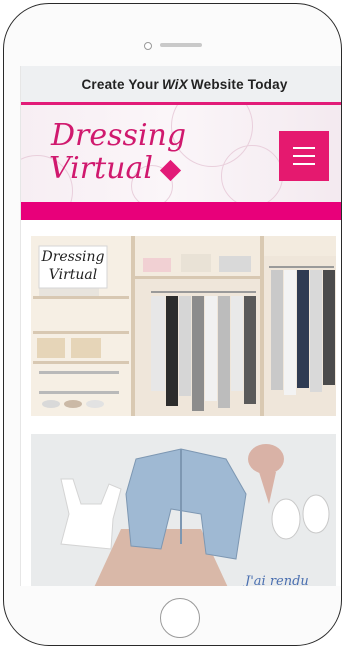 The height and width of the screenshot is (651, 347). I want to click on site-logo: Dressing Virtual, so click(118, 151).